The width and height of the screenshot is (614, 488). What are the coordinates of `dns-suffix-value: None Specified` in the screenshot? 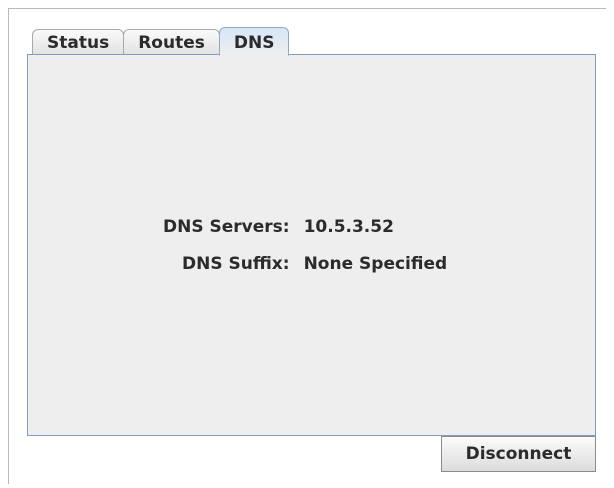 It's located at (375, 264).